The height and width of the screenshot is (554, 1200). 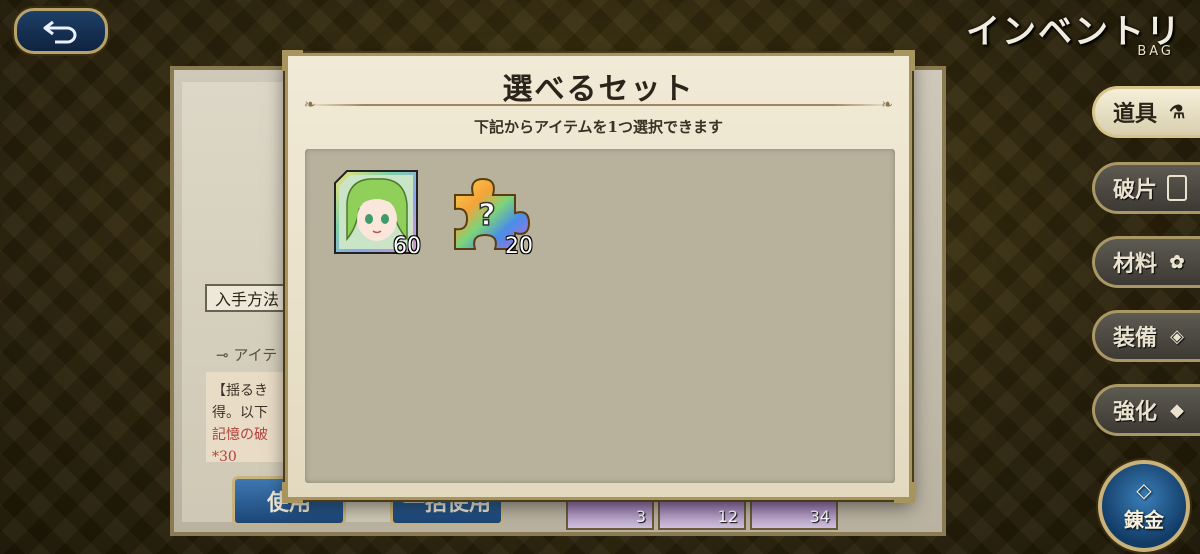 I want to click on dialog-subtitle: 下記からアイテムを1つ選択できます, so click(x=598, y=127).